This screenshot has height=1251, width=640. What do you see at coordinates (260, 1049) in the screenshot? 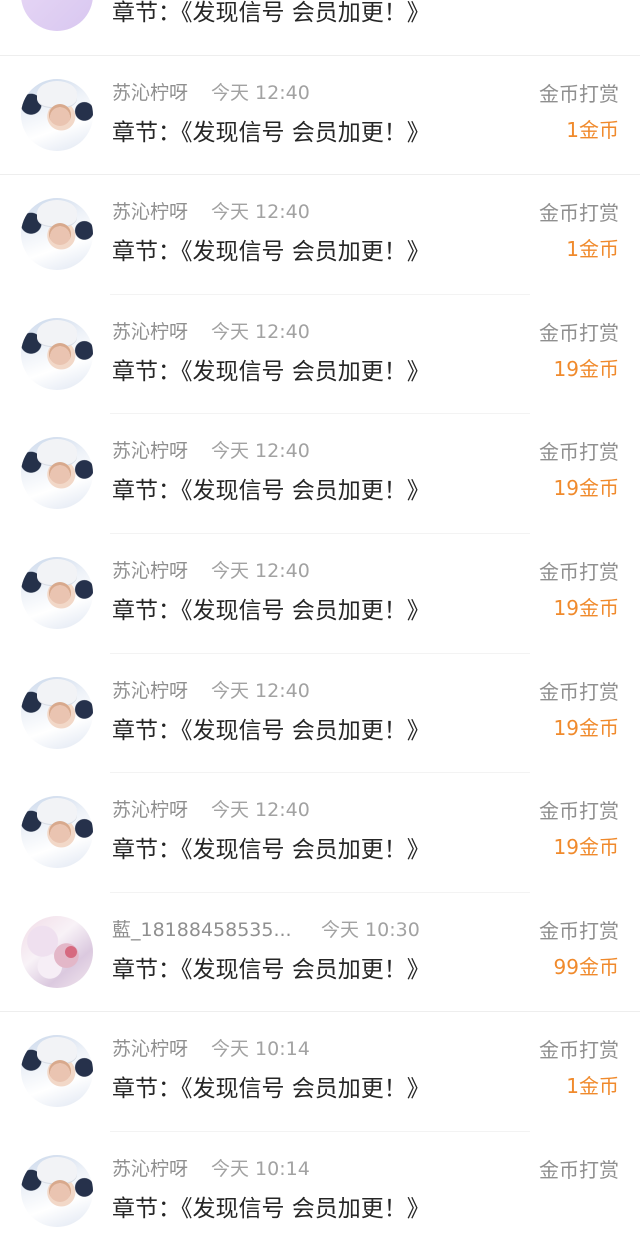
I see `reward-time: 今天 10:14` at bounding box center [260, 1049].